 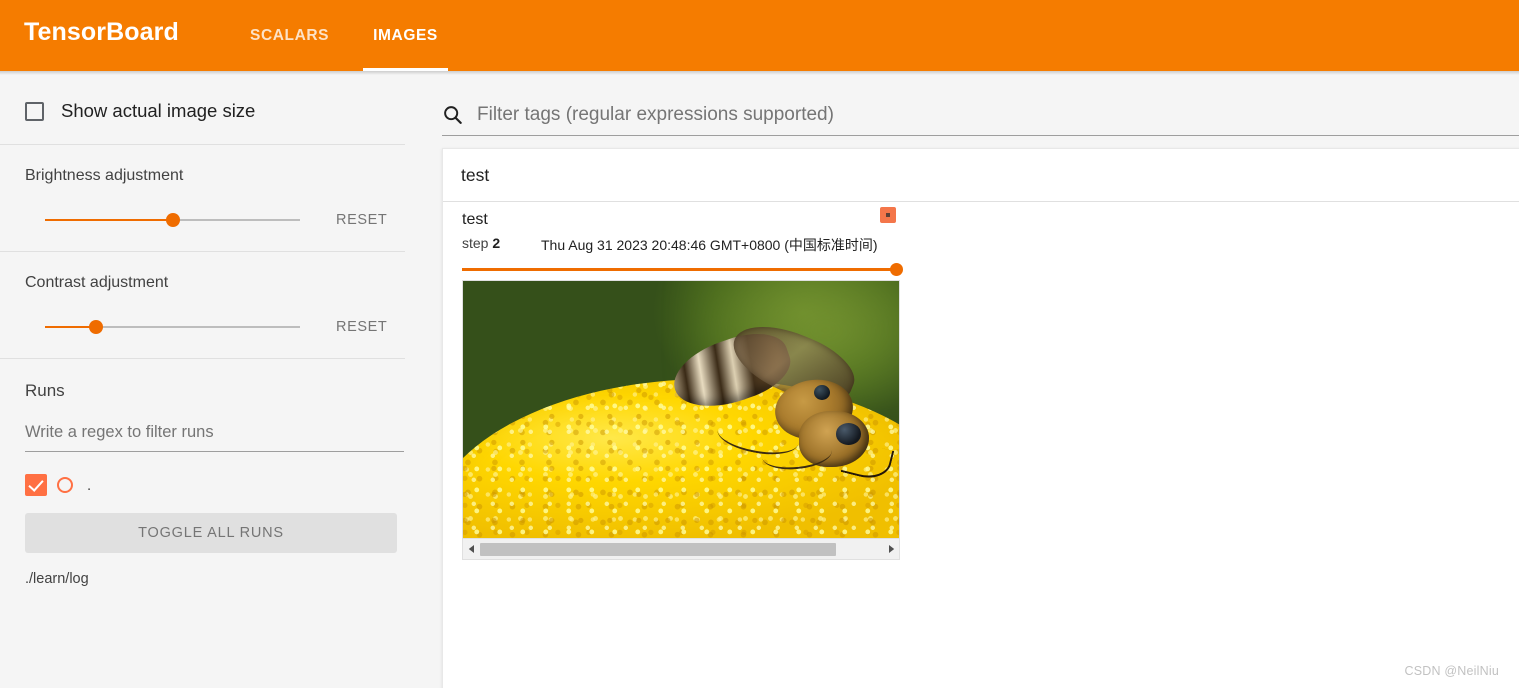 I want to click on nav-tabs: SCALARS IMAGES, so click(x=344, y=35).